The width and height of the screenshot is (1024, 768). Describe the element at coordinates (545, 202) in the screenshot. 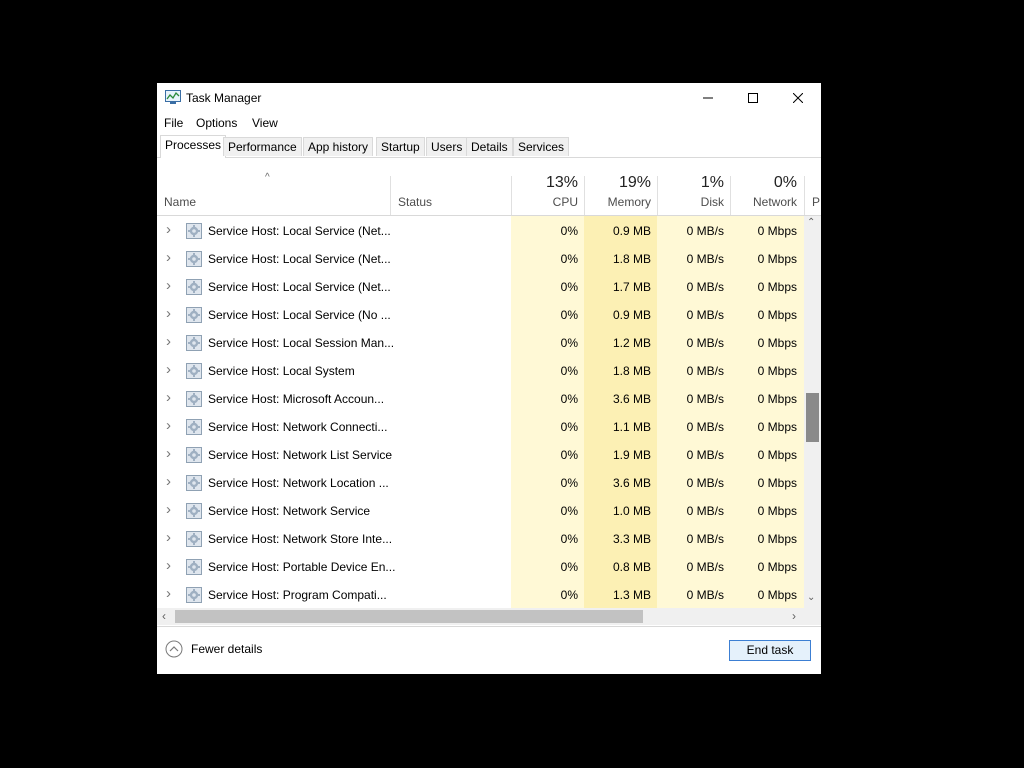

I see `column-cpu: CPU` at that location.